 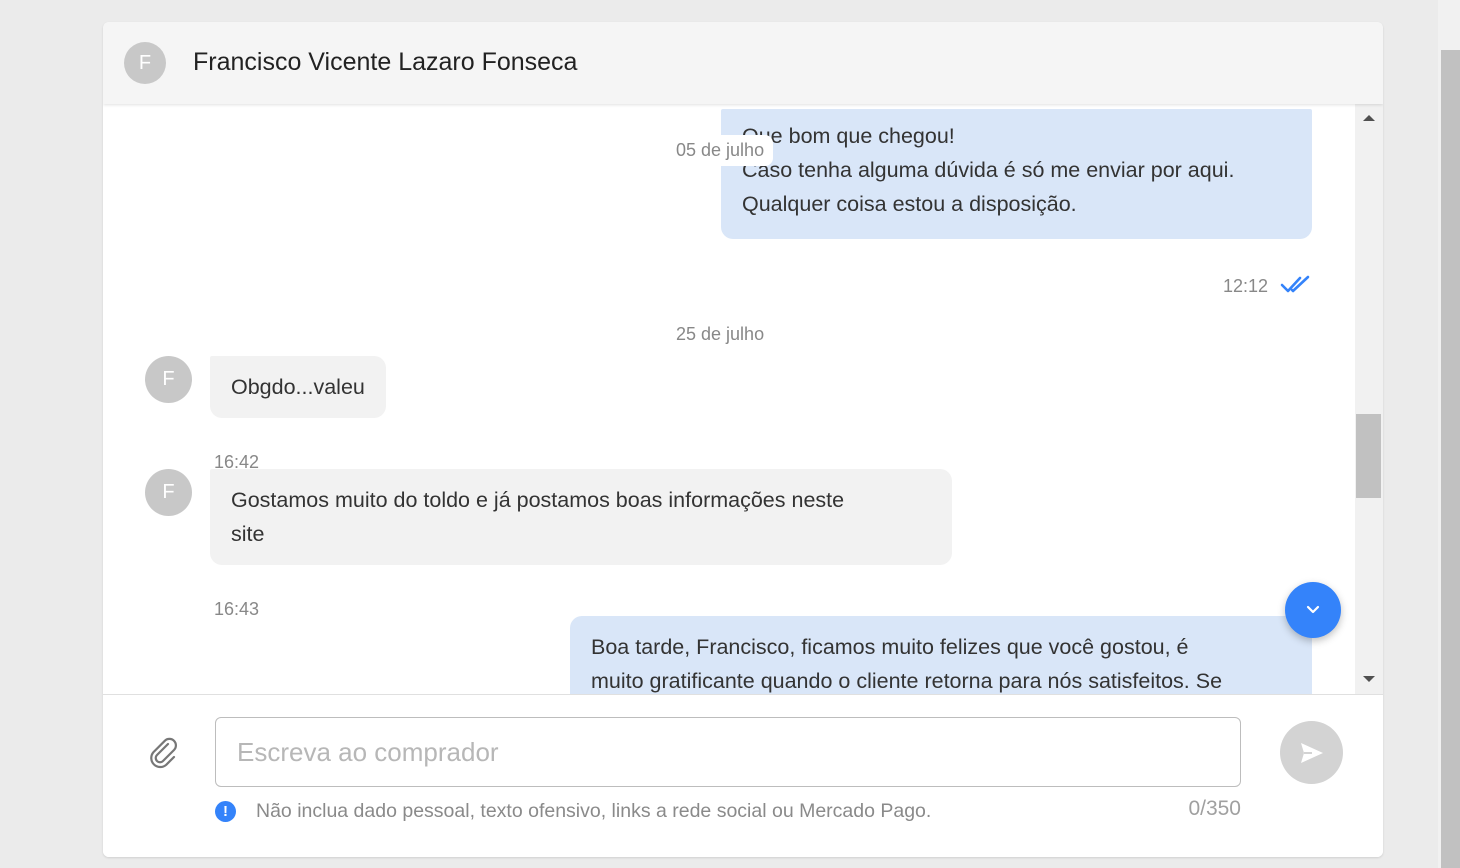 What do you see at coordinates (720, 334) in the screenshot?
I see `date-separator: 25 de julho` at bounding box center [720, 334].